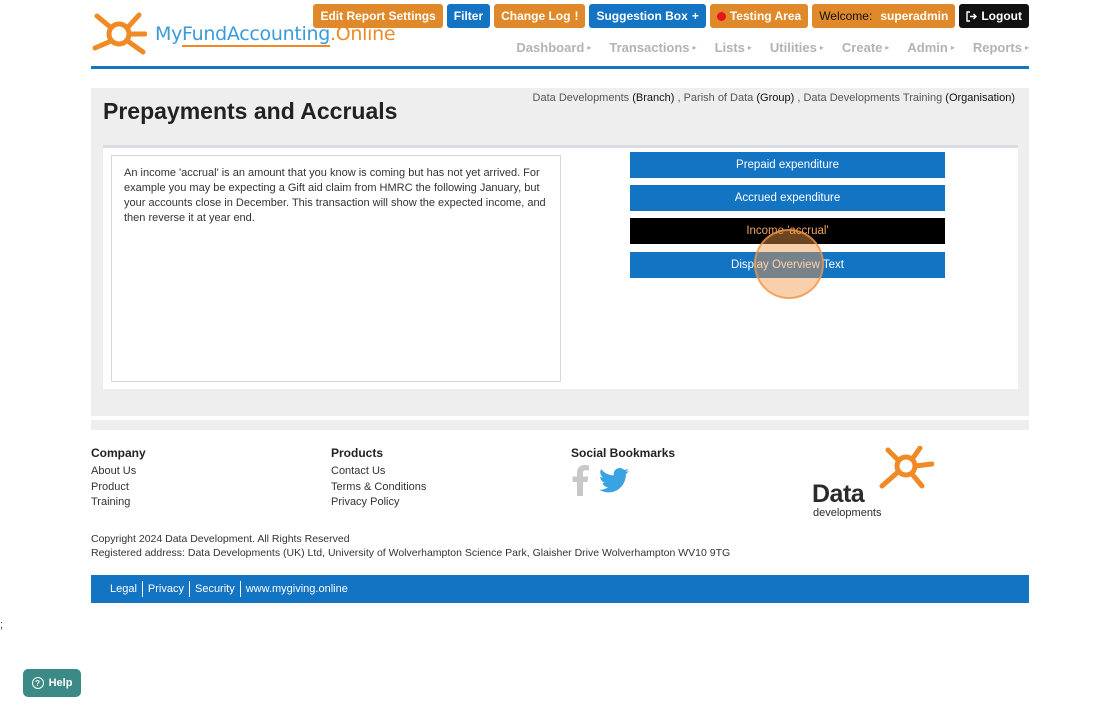 The width and height of the screenshot is (1120, 722). Describe the element at coordinates (787, 198) in the screenshot. I see `accrued-expenditure-button: Accrued expenditure` at that location.